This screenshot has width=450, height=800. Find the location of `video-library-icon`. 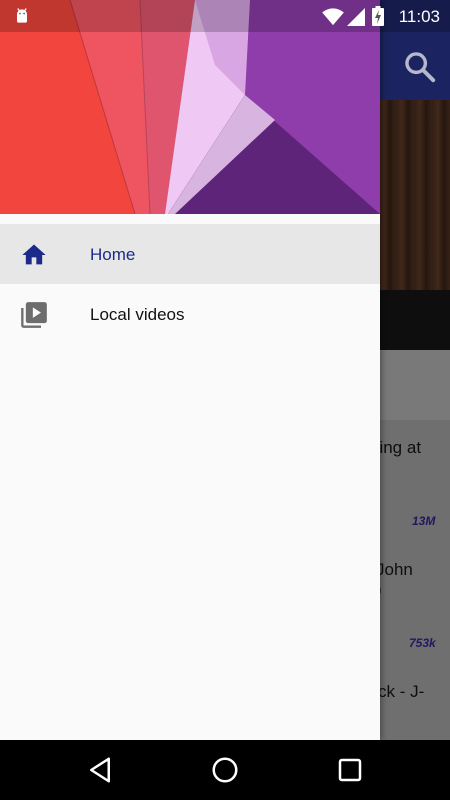

video-library-icon is located at coordinates (34, 315).